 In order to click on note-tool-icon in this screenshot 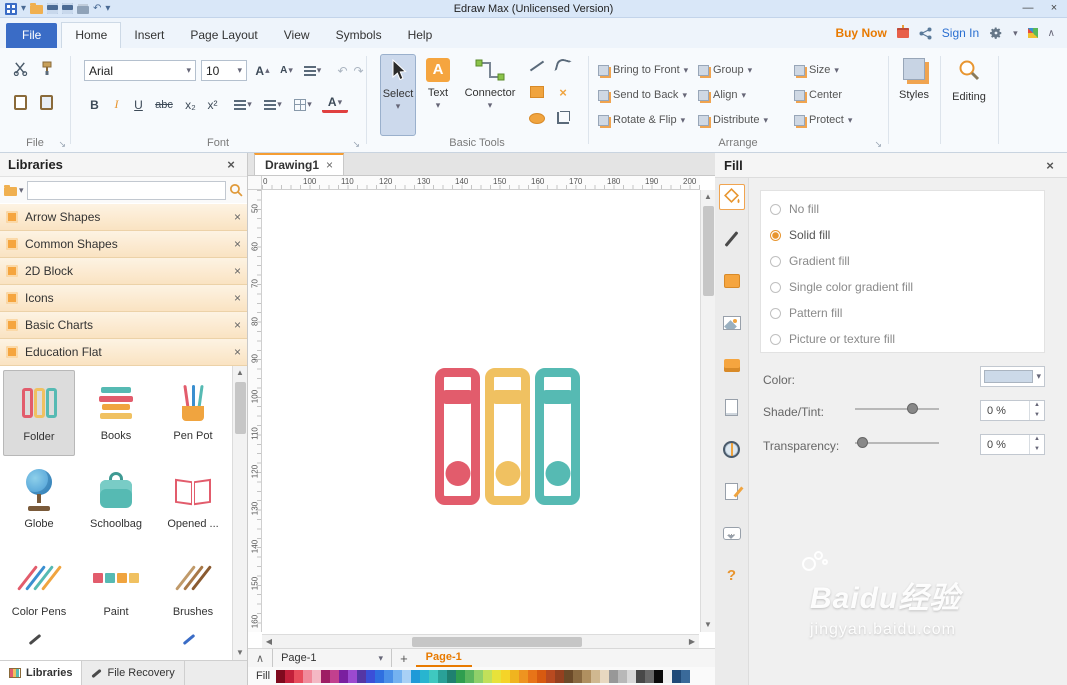, I will do `click(732, 491)`.